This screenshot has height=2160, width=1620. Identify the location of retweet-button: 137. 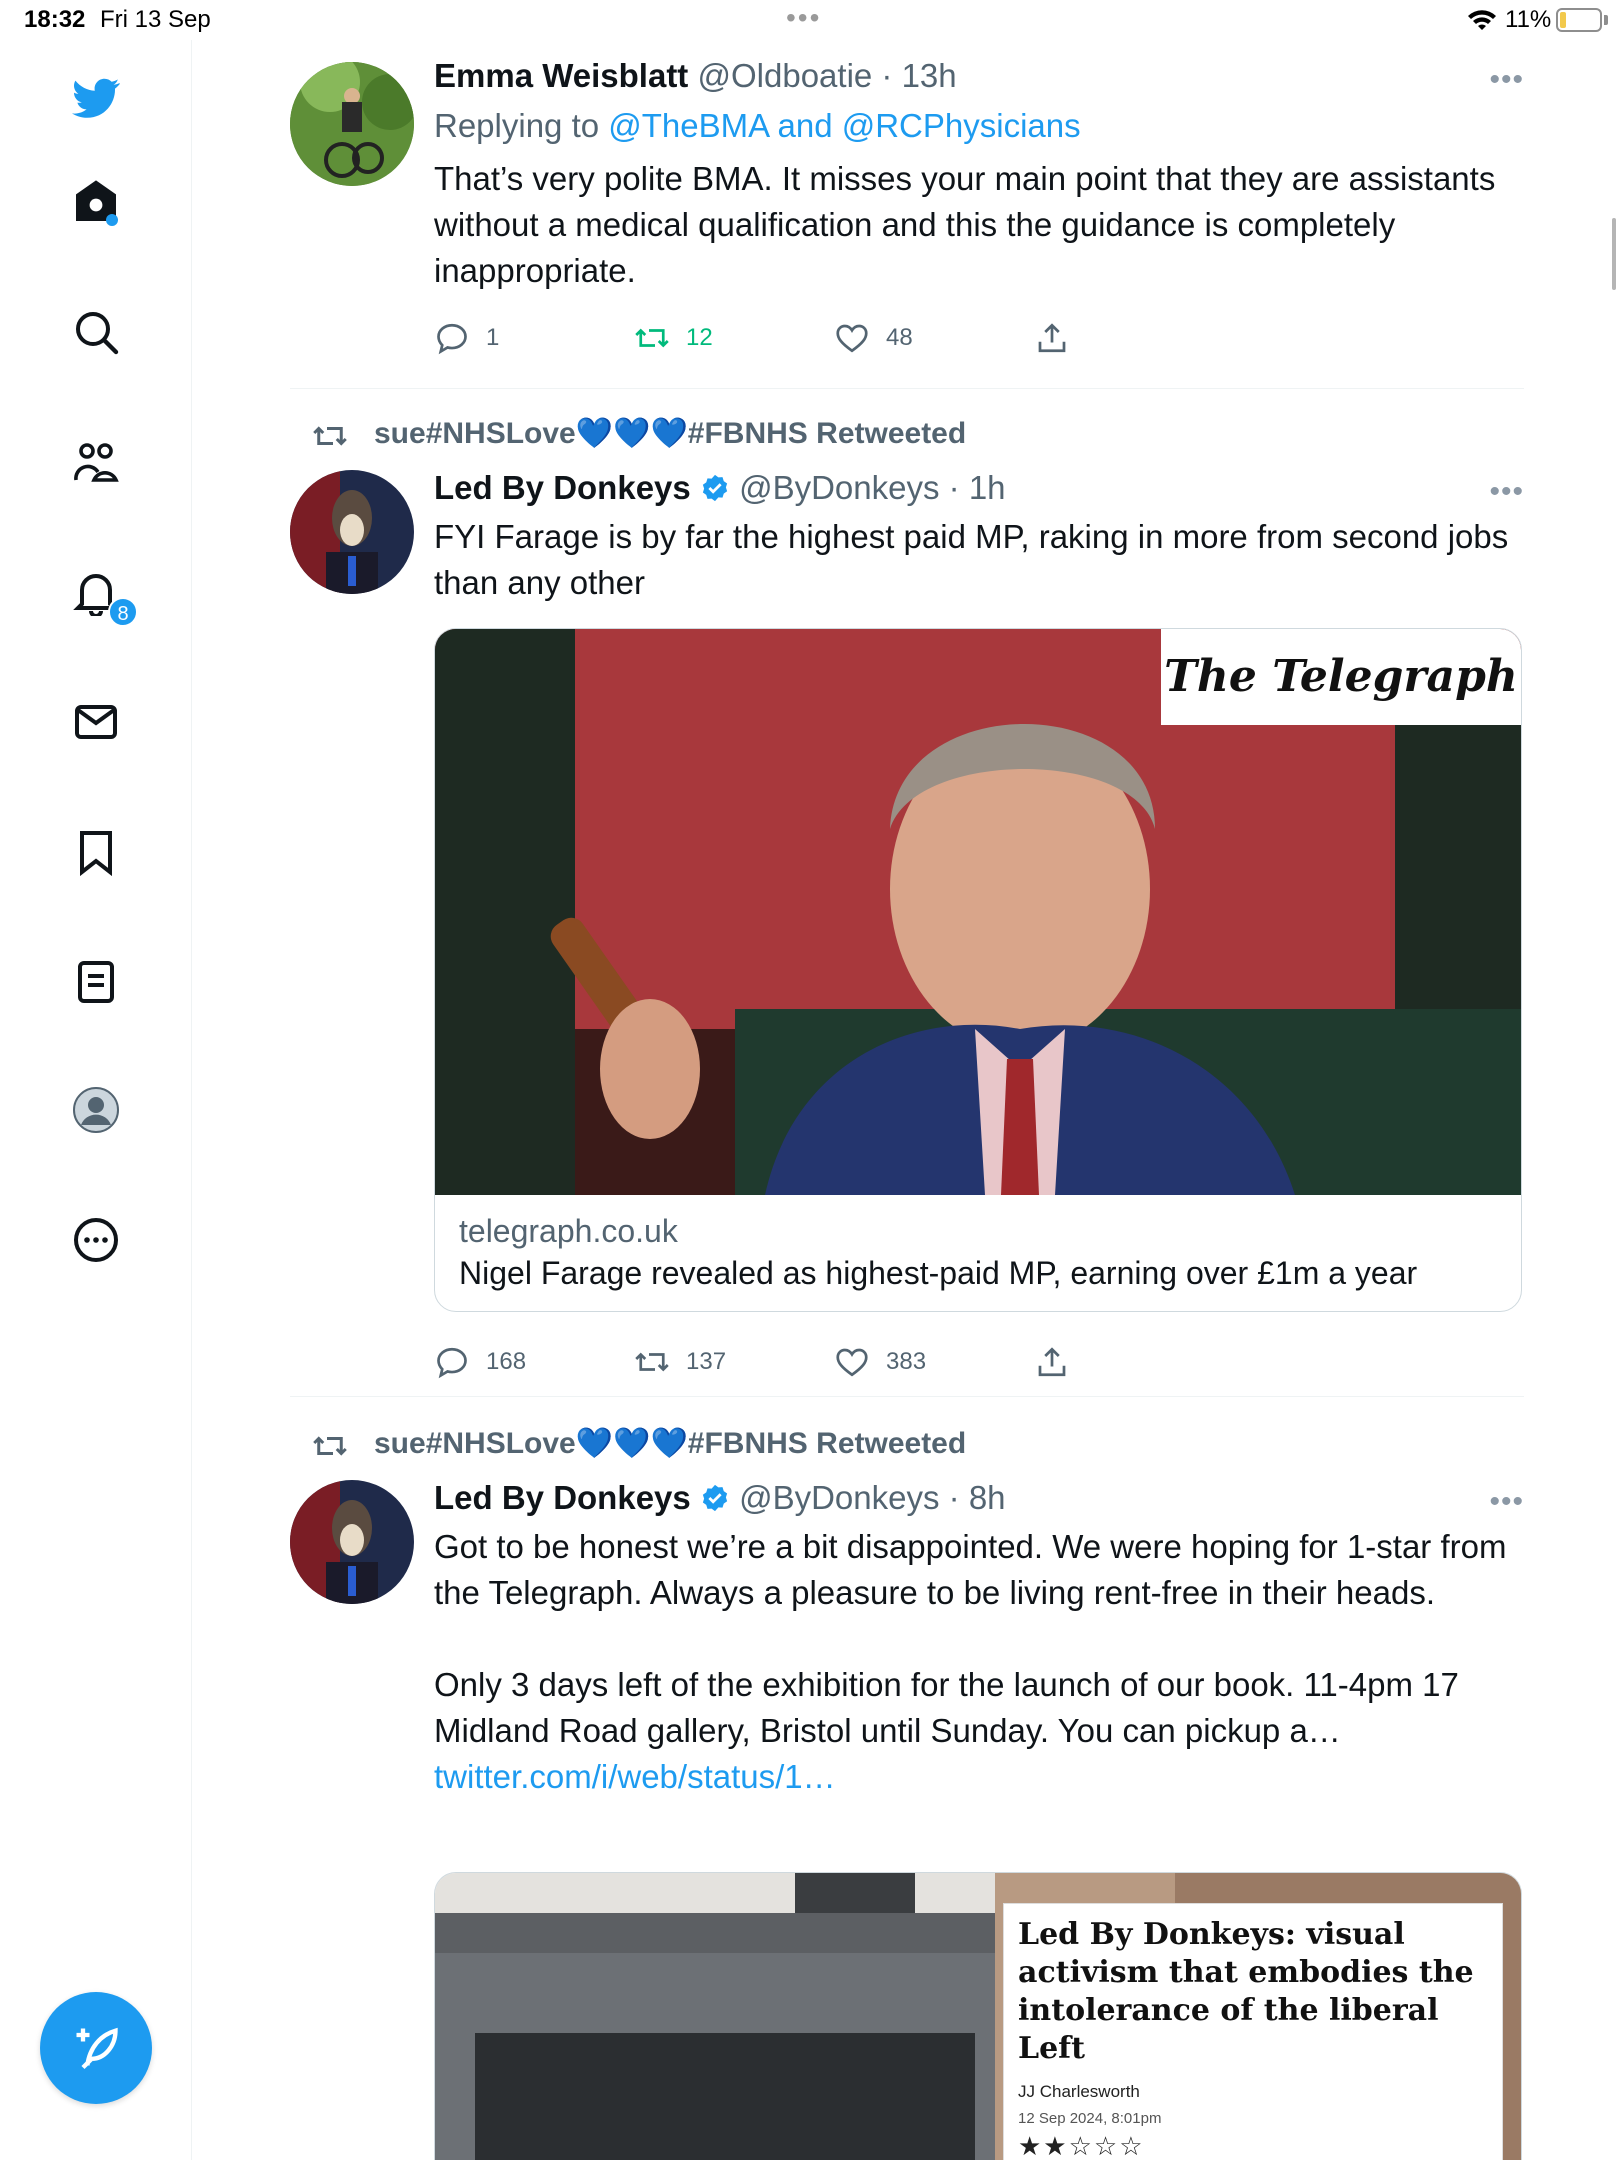
(680, 1362).